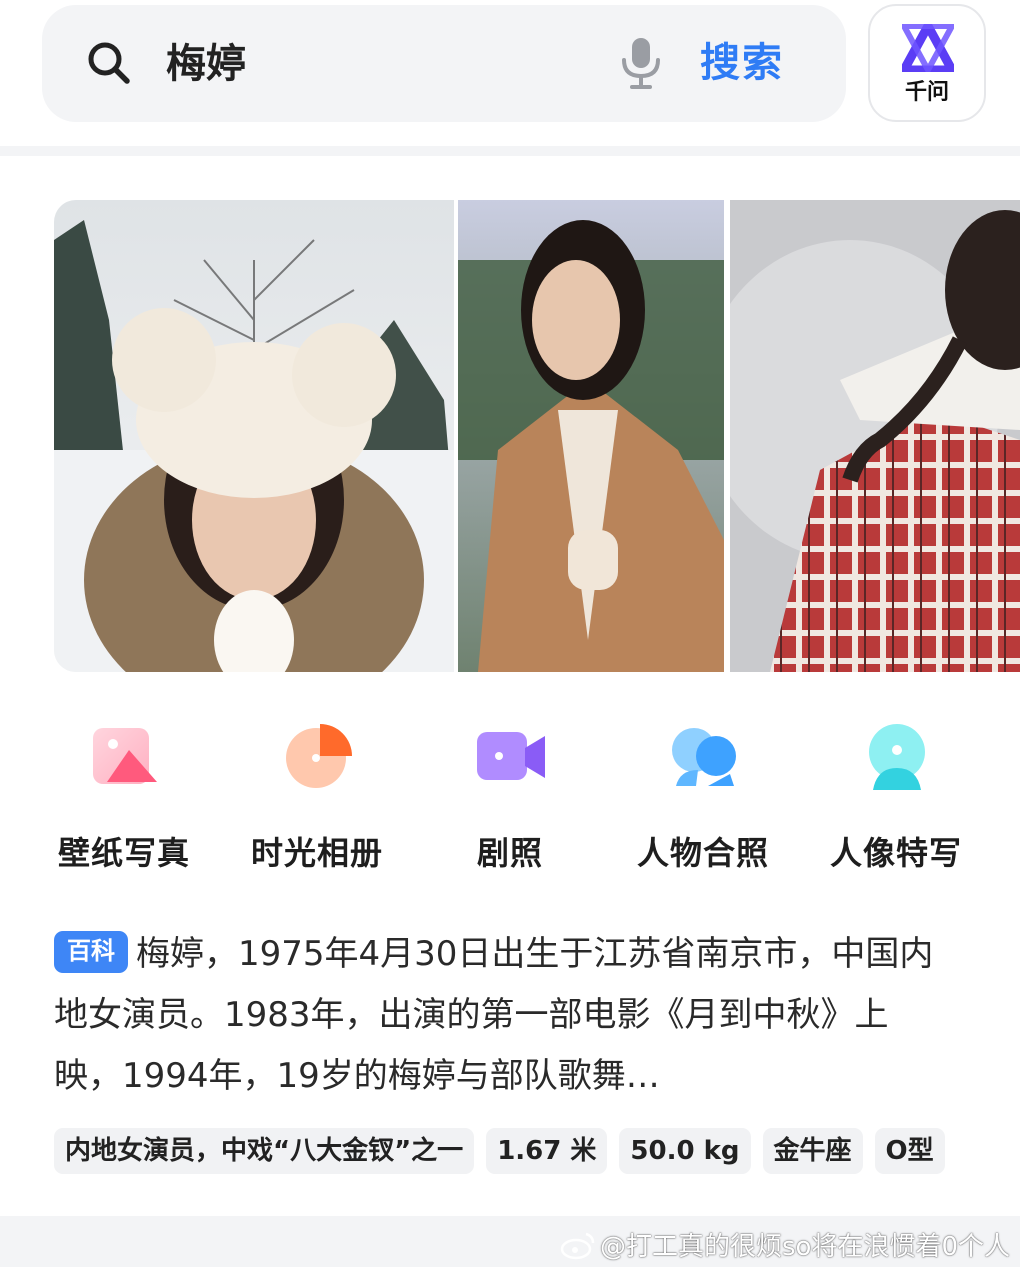 The height and width of the screenshot is (1267, 1020). What do you see at coordinates (124, 800) in the screenshot?
I see `category-wallpaper: 壁纸写真` at bounding box center [124, 800].